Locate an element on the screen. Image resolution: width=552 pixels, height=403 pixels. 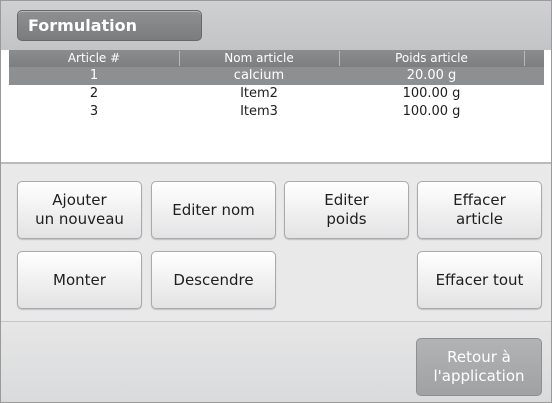
delete-all-button: Effacer tout is located at coordinates (479, 280).